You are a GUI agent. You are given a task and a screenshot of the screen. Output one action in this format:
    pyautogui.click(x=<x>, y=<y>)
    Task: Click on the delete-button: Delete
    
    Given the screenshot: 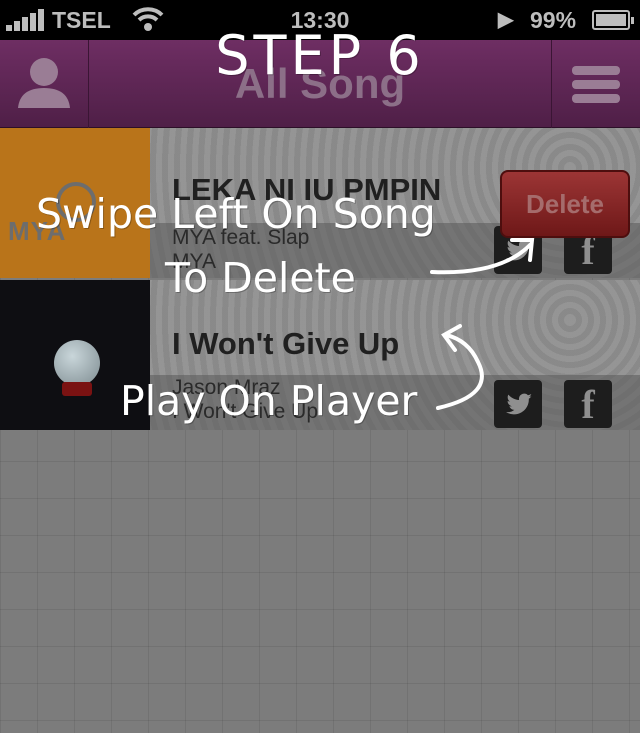 What is the action you would take?
    pyautogui.click(x=565, y=204)
    